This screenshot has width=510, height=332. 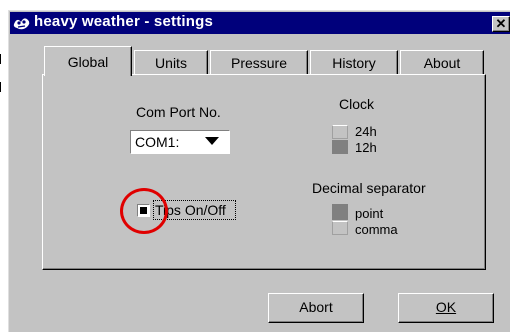 I want to click on com-port-select: COM1:, so click(x=180, y=142).